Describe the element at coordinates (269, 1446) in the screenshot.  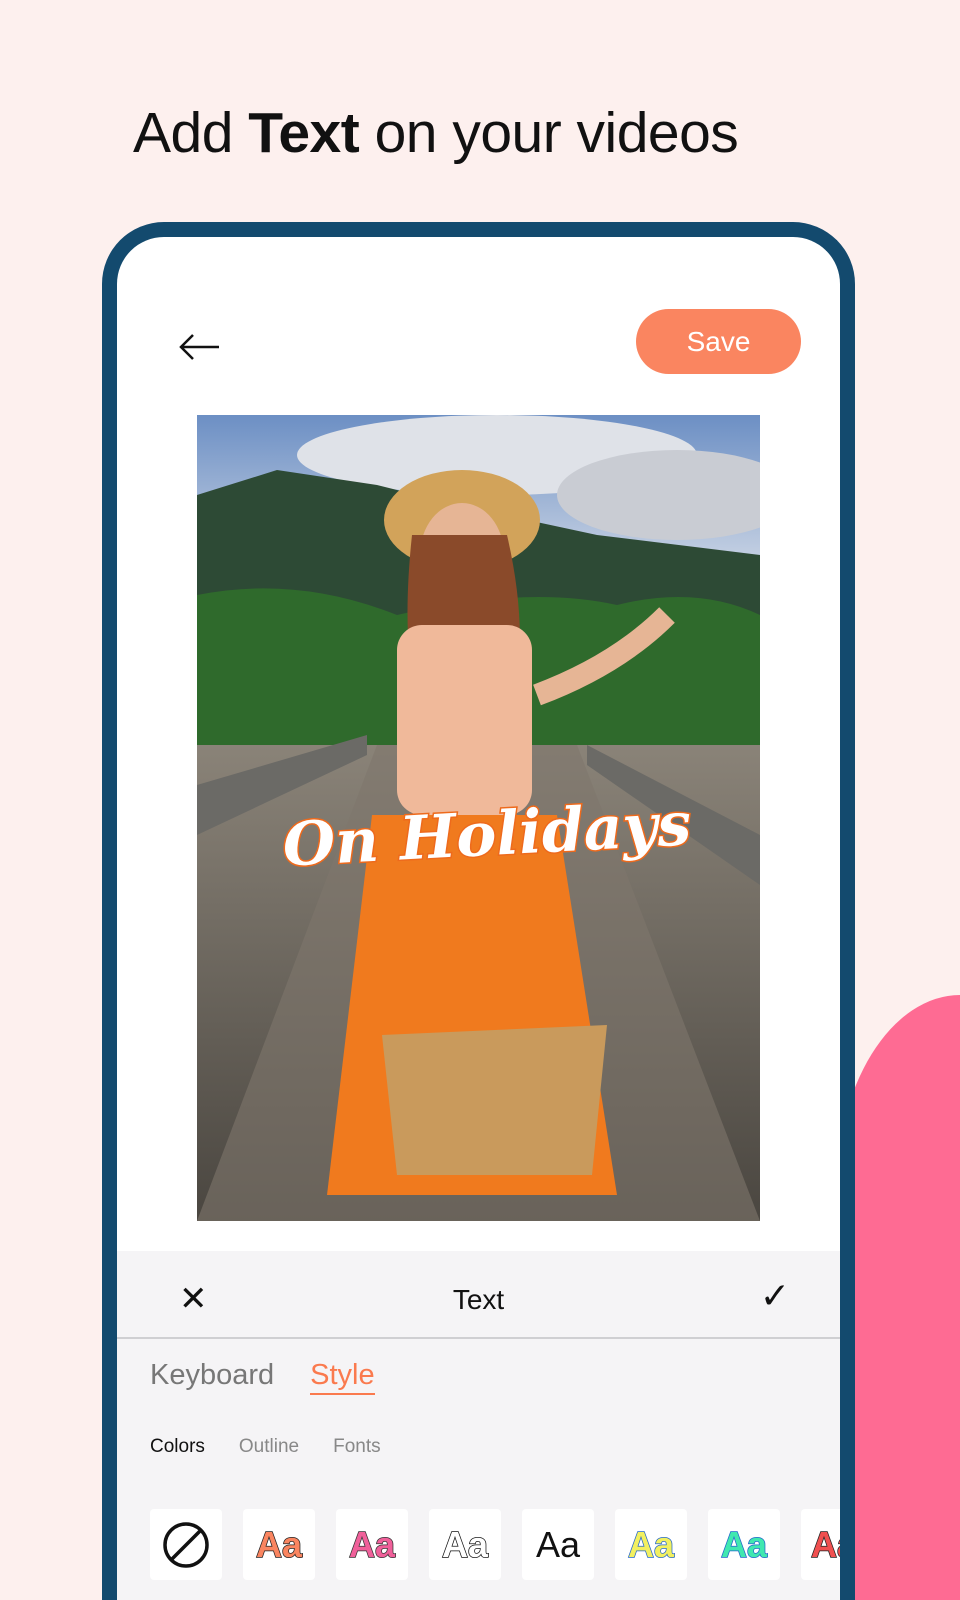
I see `subtab-outline: Outline` at that location.